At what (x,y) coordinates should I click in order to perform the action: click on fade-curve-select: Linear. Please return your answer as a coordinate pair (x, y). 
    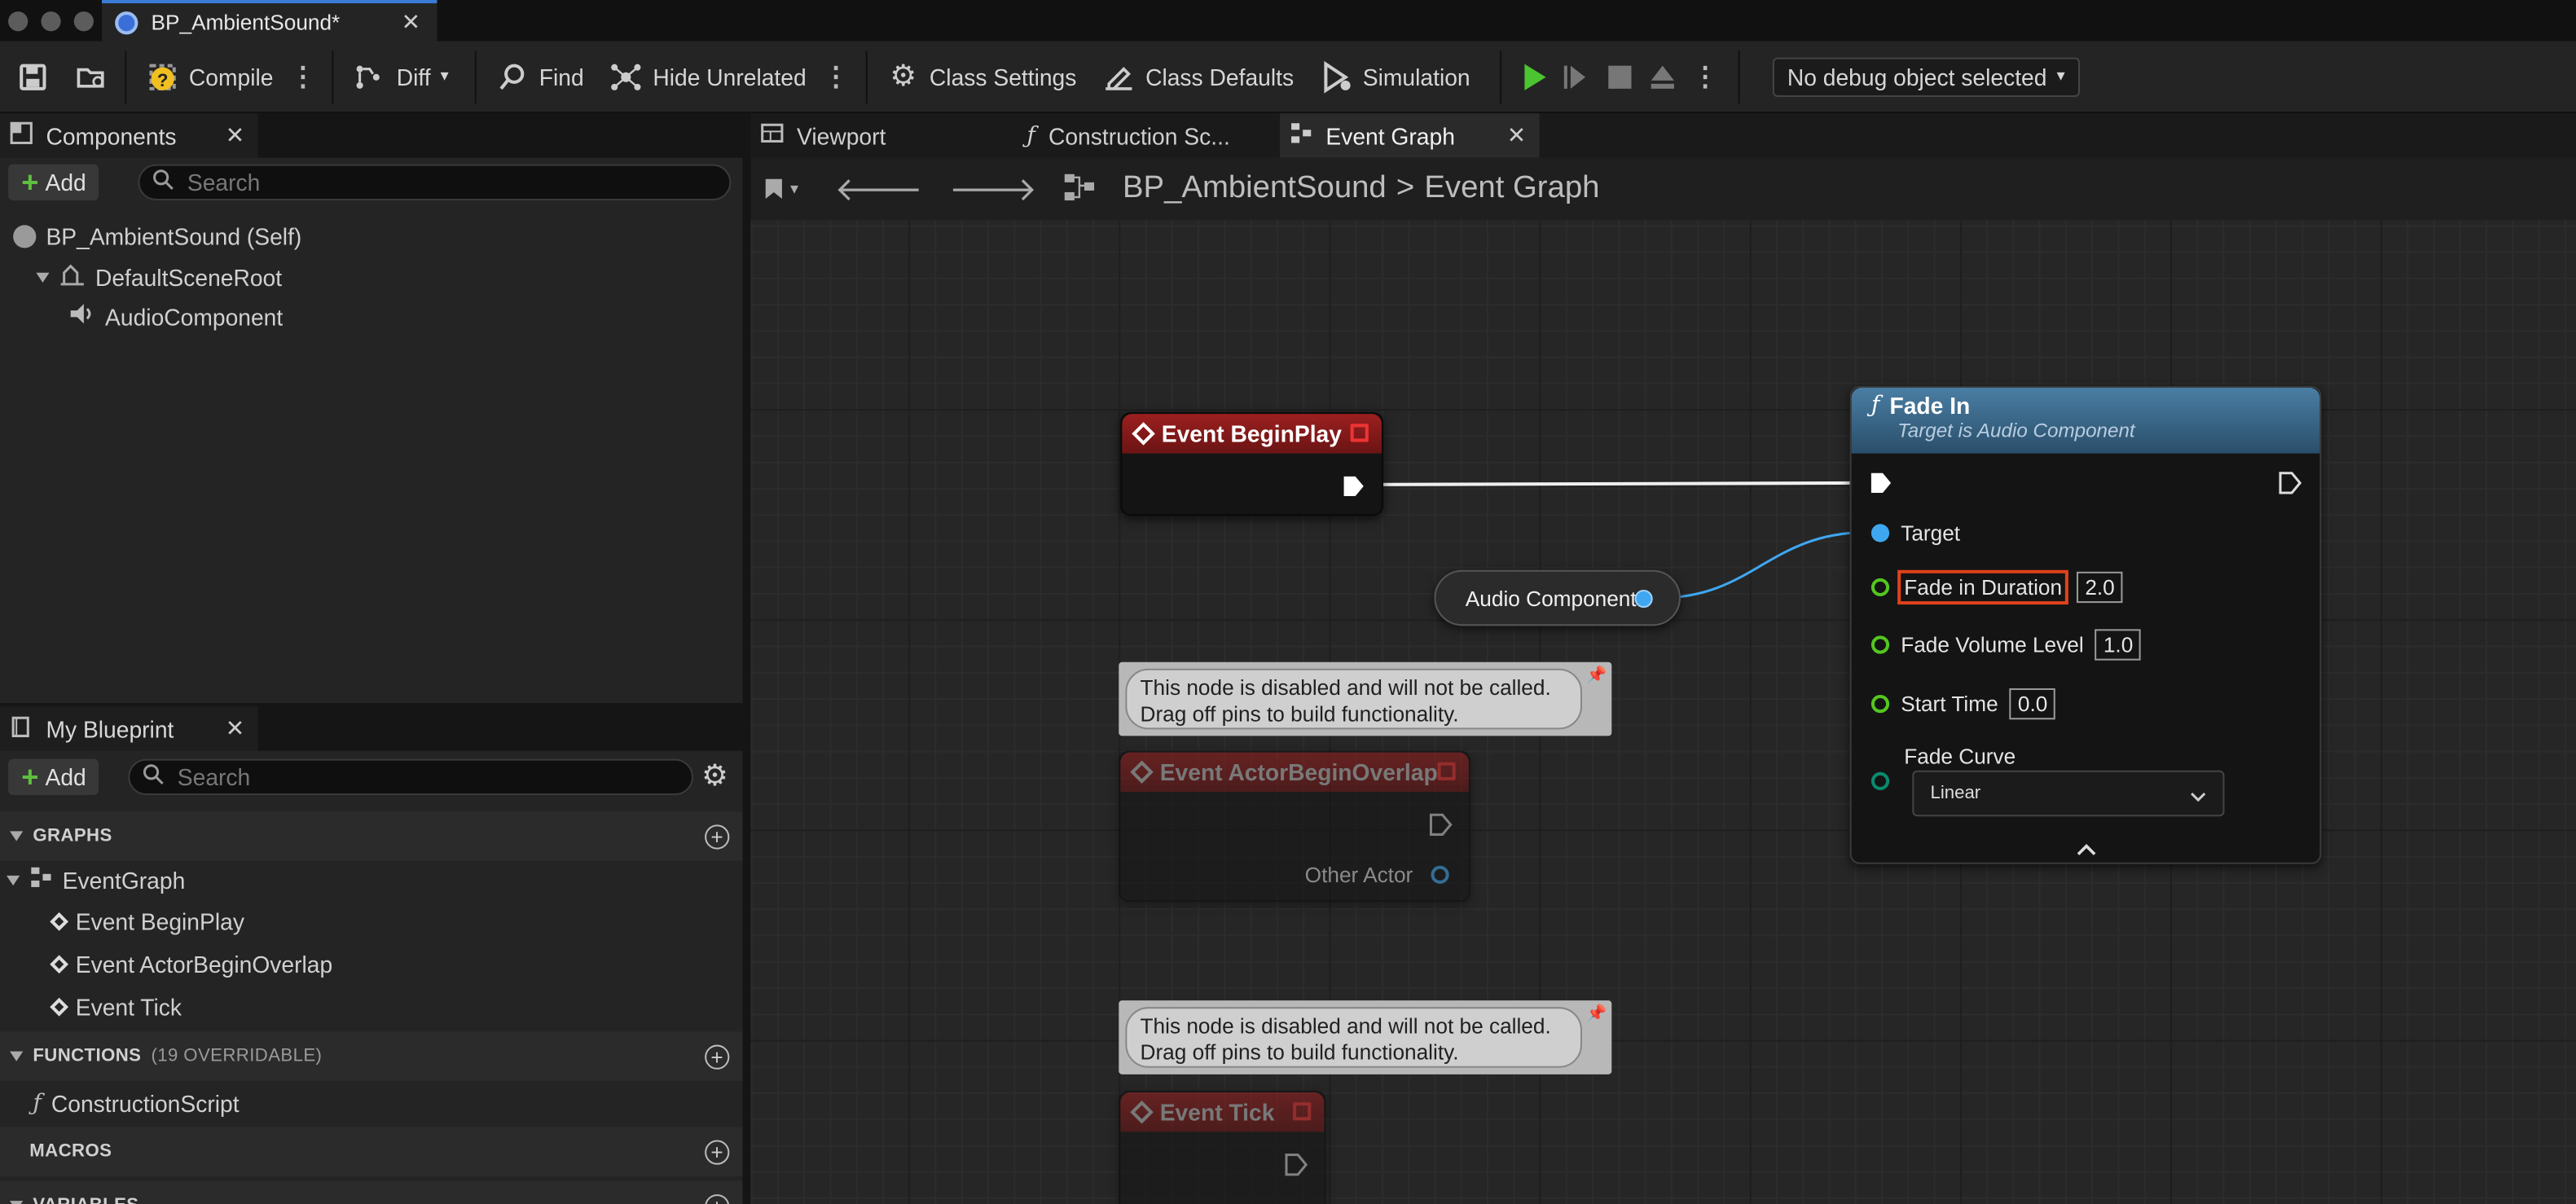
    Looking at the image, I should click on (2068, 793).